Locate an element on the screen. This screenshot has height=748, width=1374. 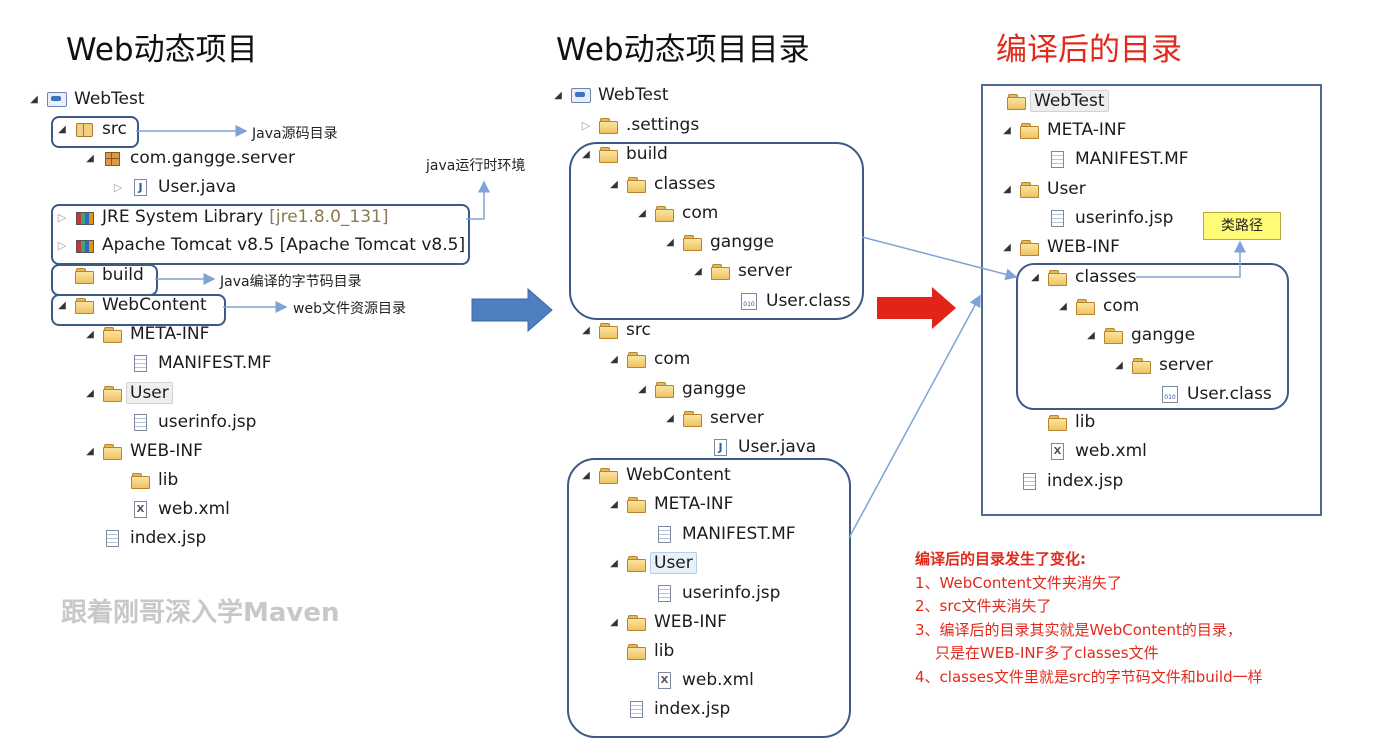
notes-heading: 编译后的目录发生了变化: is located at coordinates (1000, 559).